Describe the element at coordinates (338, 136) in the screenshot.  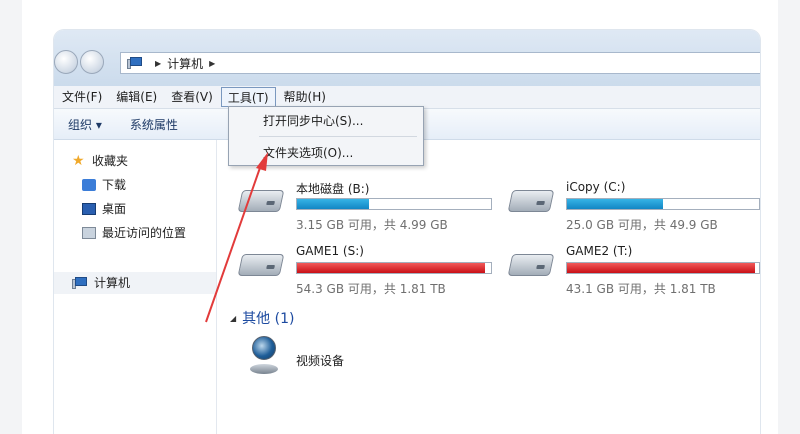
I see `menu-separator` at that location.